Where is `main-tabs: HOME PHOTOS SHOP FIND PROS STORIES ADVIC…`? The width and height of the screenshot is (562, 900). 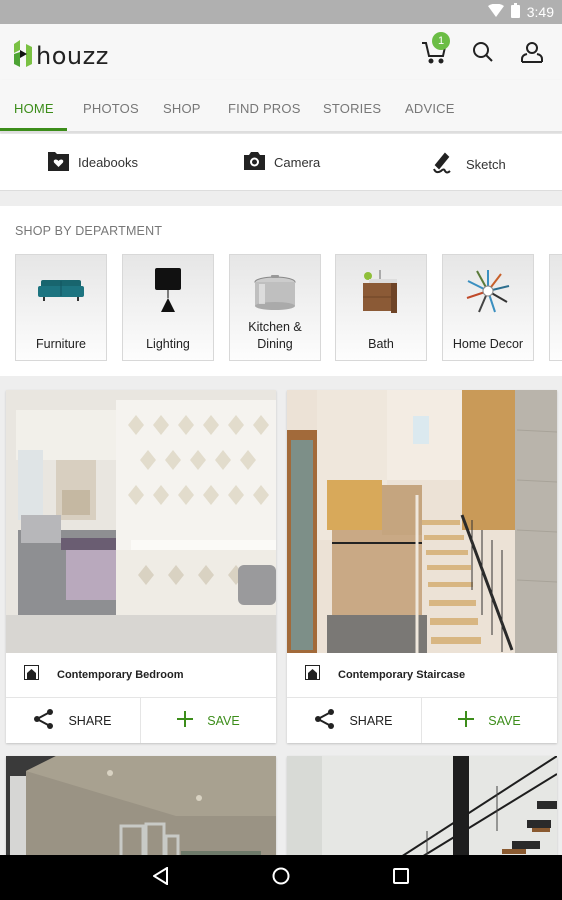 main-tabs: HOME PHOTOS SHOP FIND PROS STORIES ADVIC… is located at coordinates (281, 106).